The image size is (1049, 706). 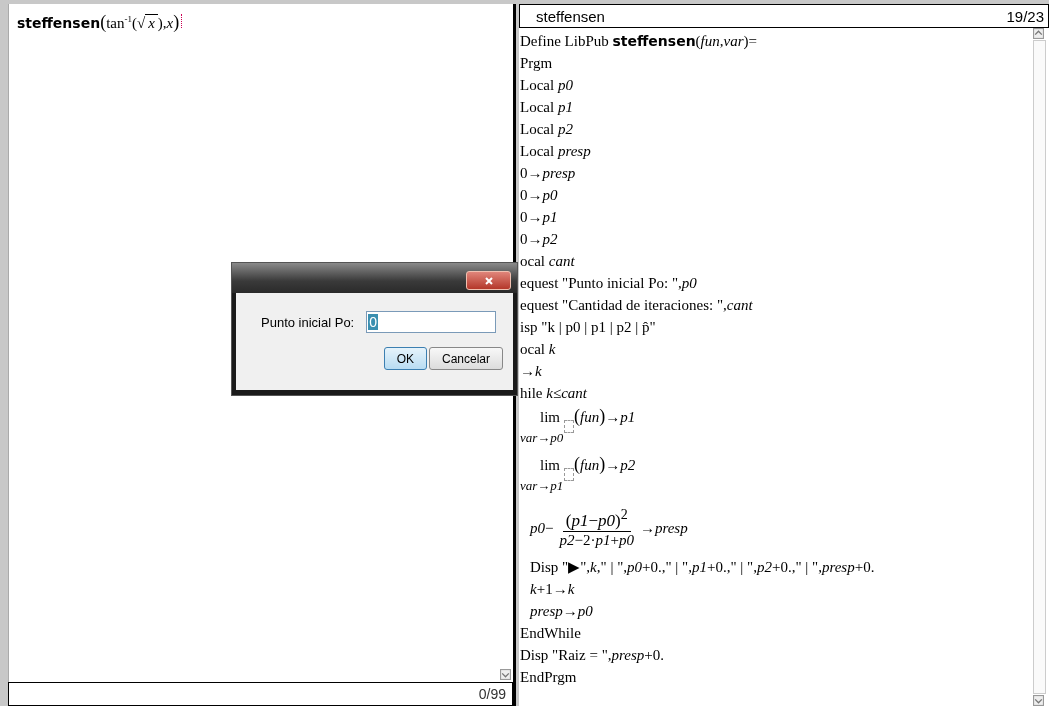 I want to click on close-button, so click(x=488, y=280).